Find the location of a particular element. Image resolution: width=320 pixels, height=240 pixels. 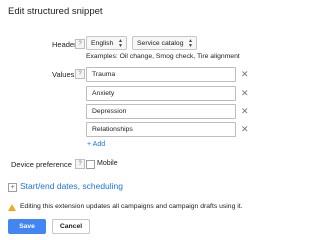

header-help-icon: ? is located at coordinates (80, 44).